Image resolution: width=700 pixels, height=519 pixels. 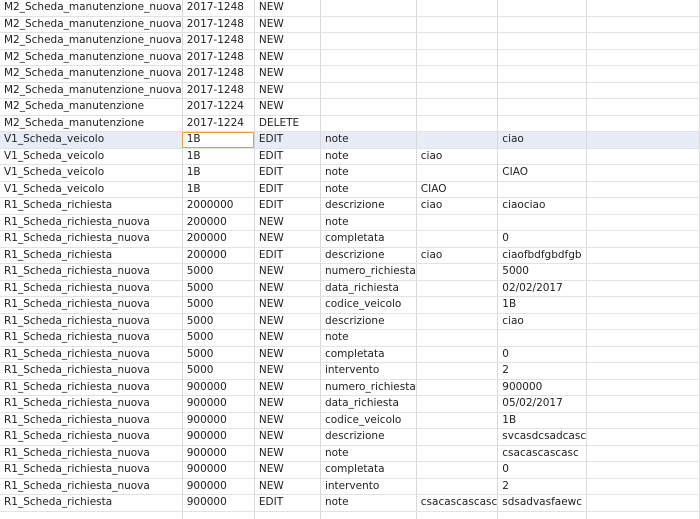 What do you see at coordinates (287, 123) in the screenshot?
I see `table-cell: DELETE` at bounding box center [287, 123].